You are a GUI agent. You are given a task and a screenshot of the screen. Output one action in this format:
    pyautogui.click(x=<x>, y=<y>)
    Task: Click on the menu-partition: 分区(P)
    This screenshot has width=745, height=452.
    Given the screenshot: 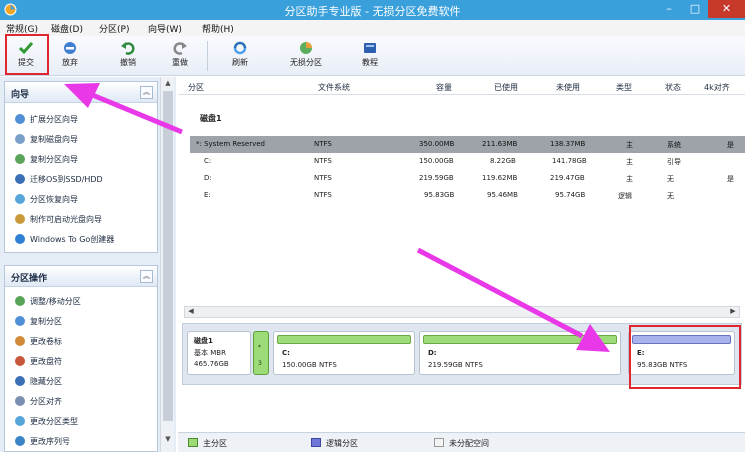 What is the action you would take?
    pyautogui.click(x=114, y=28)
    